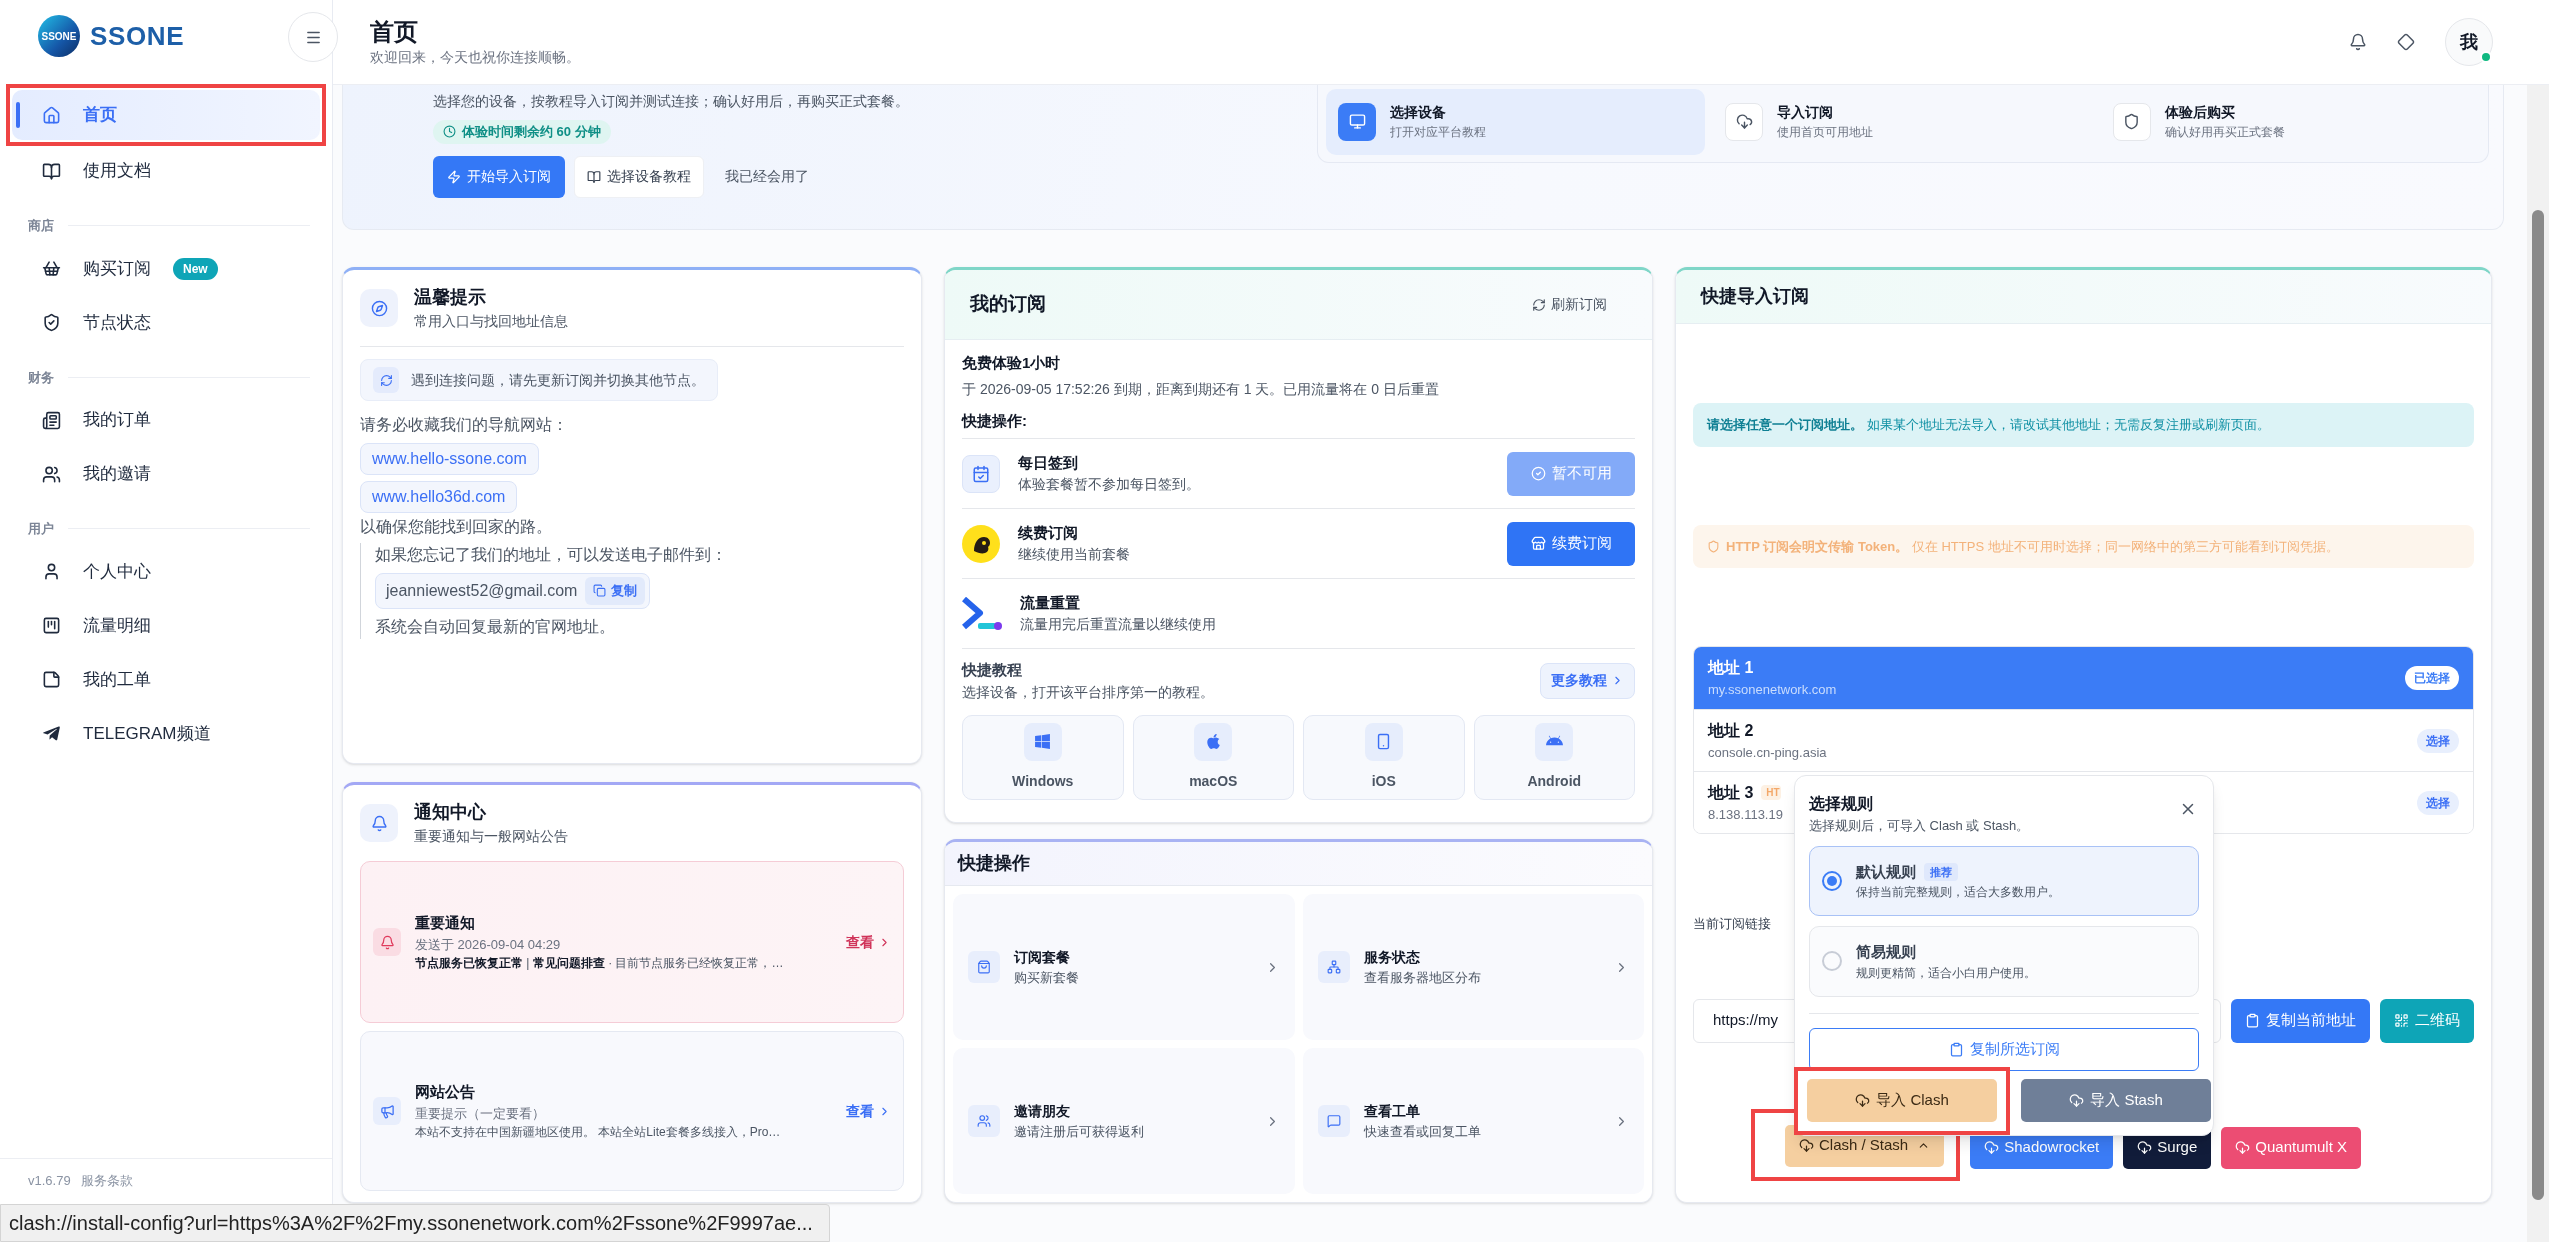 Image resolution: width=2549 pixels, height=1242 pixels. Describe the element at coordinates (1050, 602) in the screenshot. I see `action-title: 流量重置` at that location.